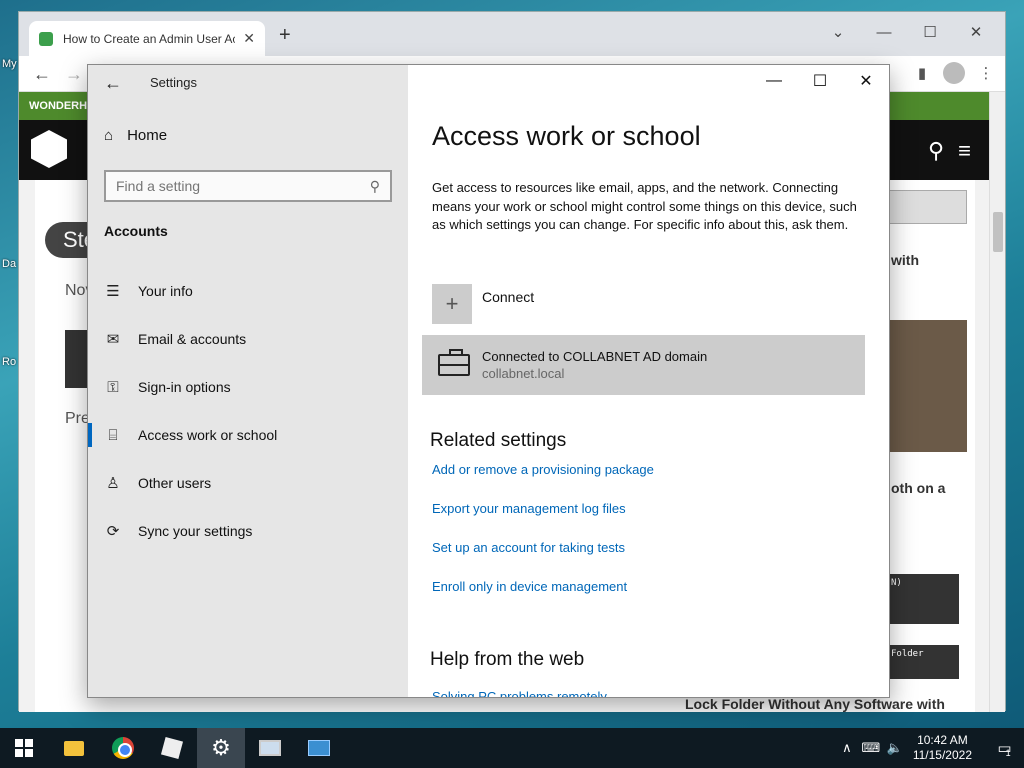 Image resolution: width=1024 pixels, height=768 pixels. What do you see at coordinates (671, 637) in the screenshot?
I see `mouse-cursor-icon` at bounding box center [671, 637].